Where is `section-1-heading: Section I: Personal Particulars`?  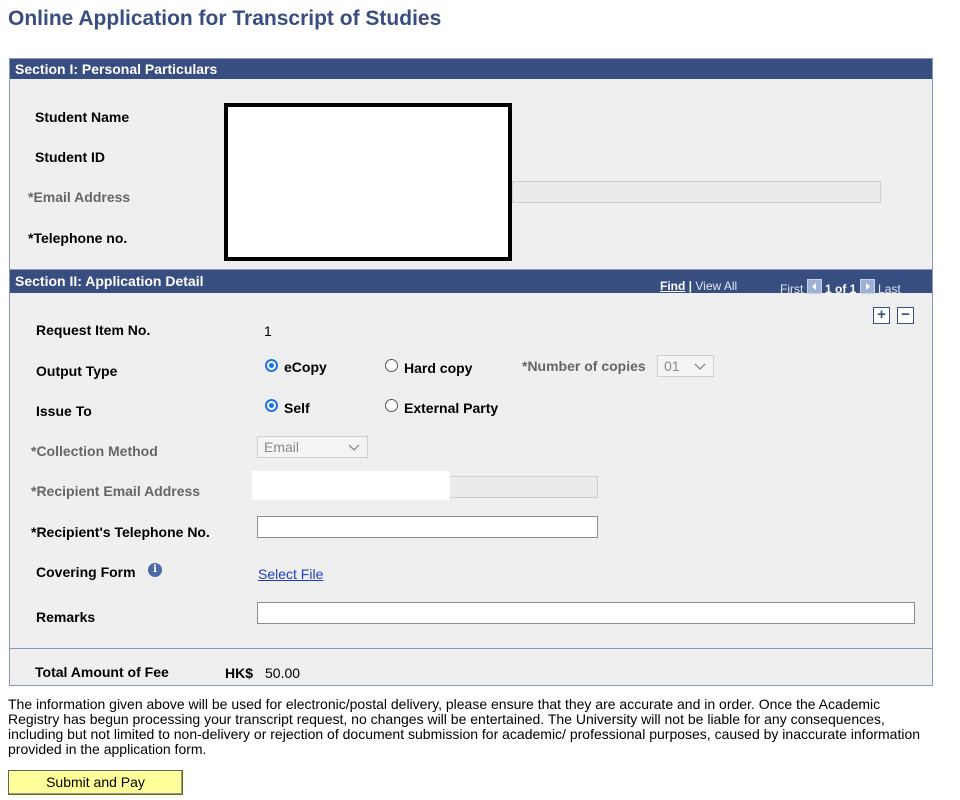
section-1-heading: Section I: Personal Particulars is located at coordinates (471, 69).